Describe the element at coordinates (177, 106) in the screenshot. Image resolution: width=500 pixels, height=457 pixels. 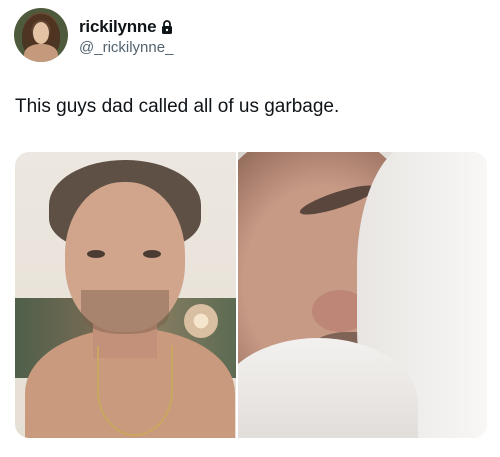
I see `tweet-text: This guys dad called all of us garbage.` at that location.